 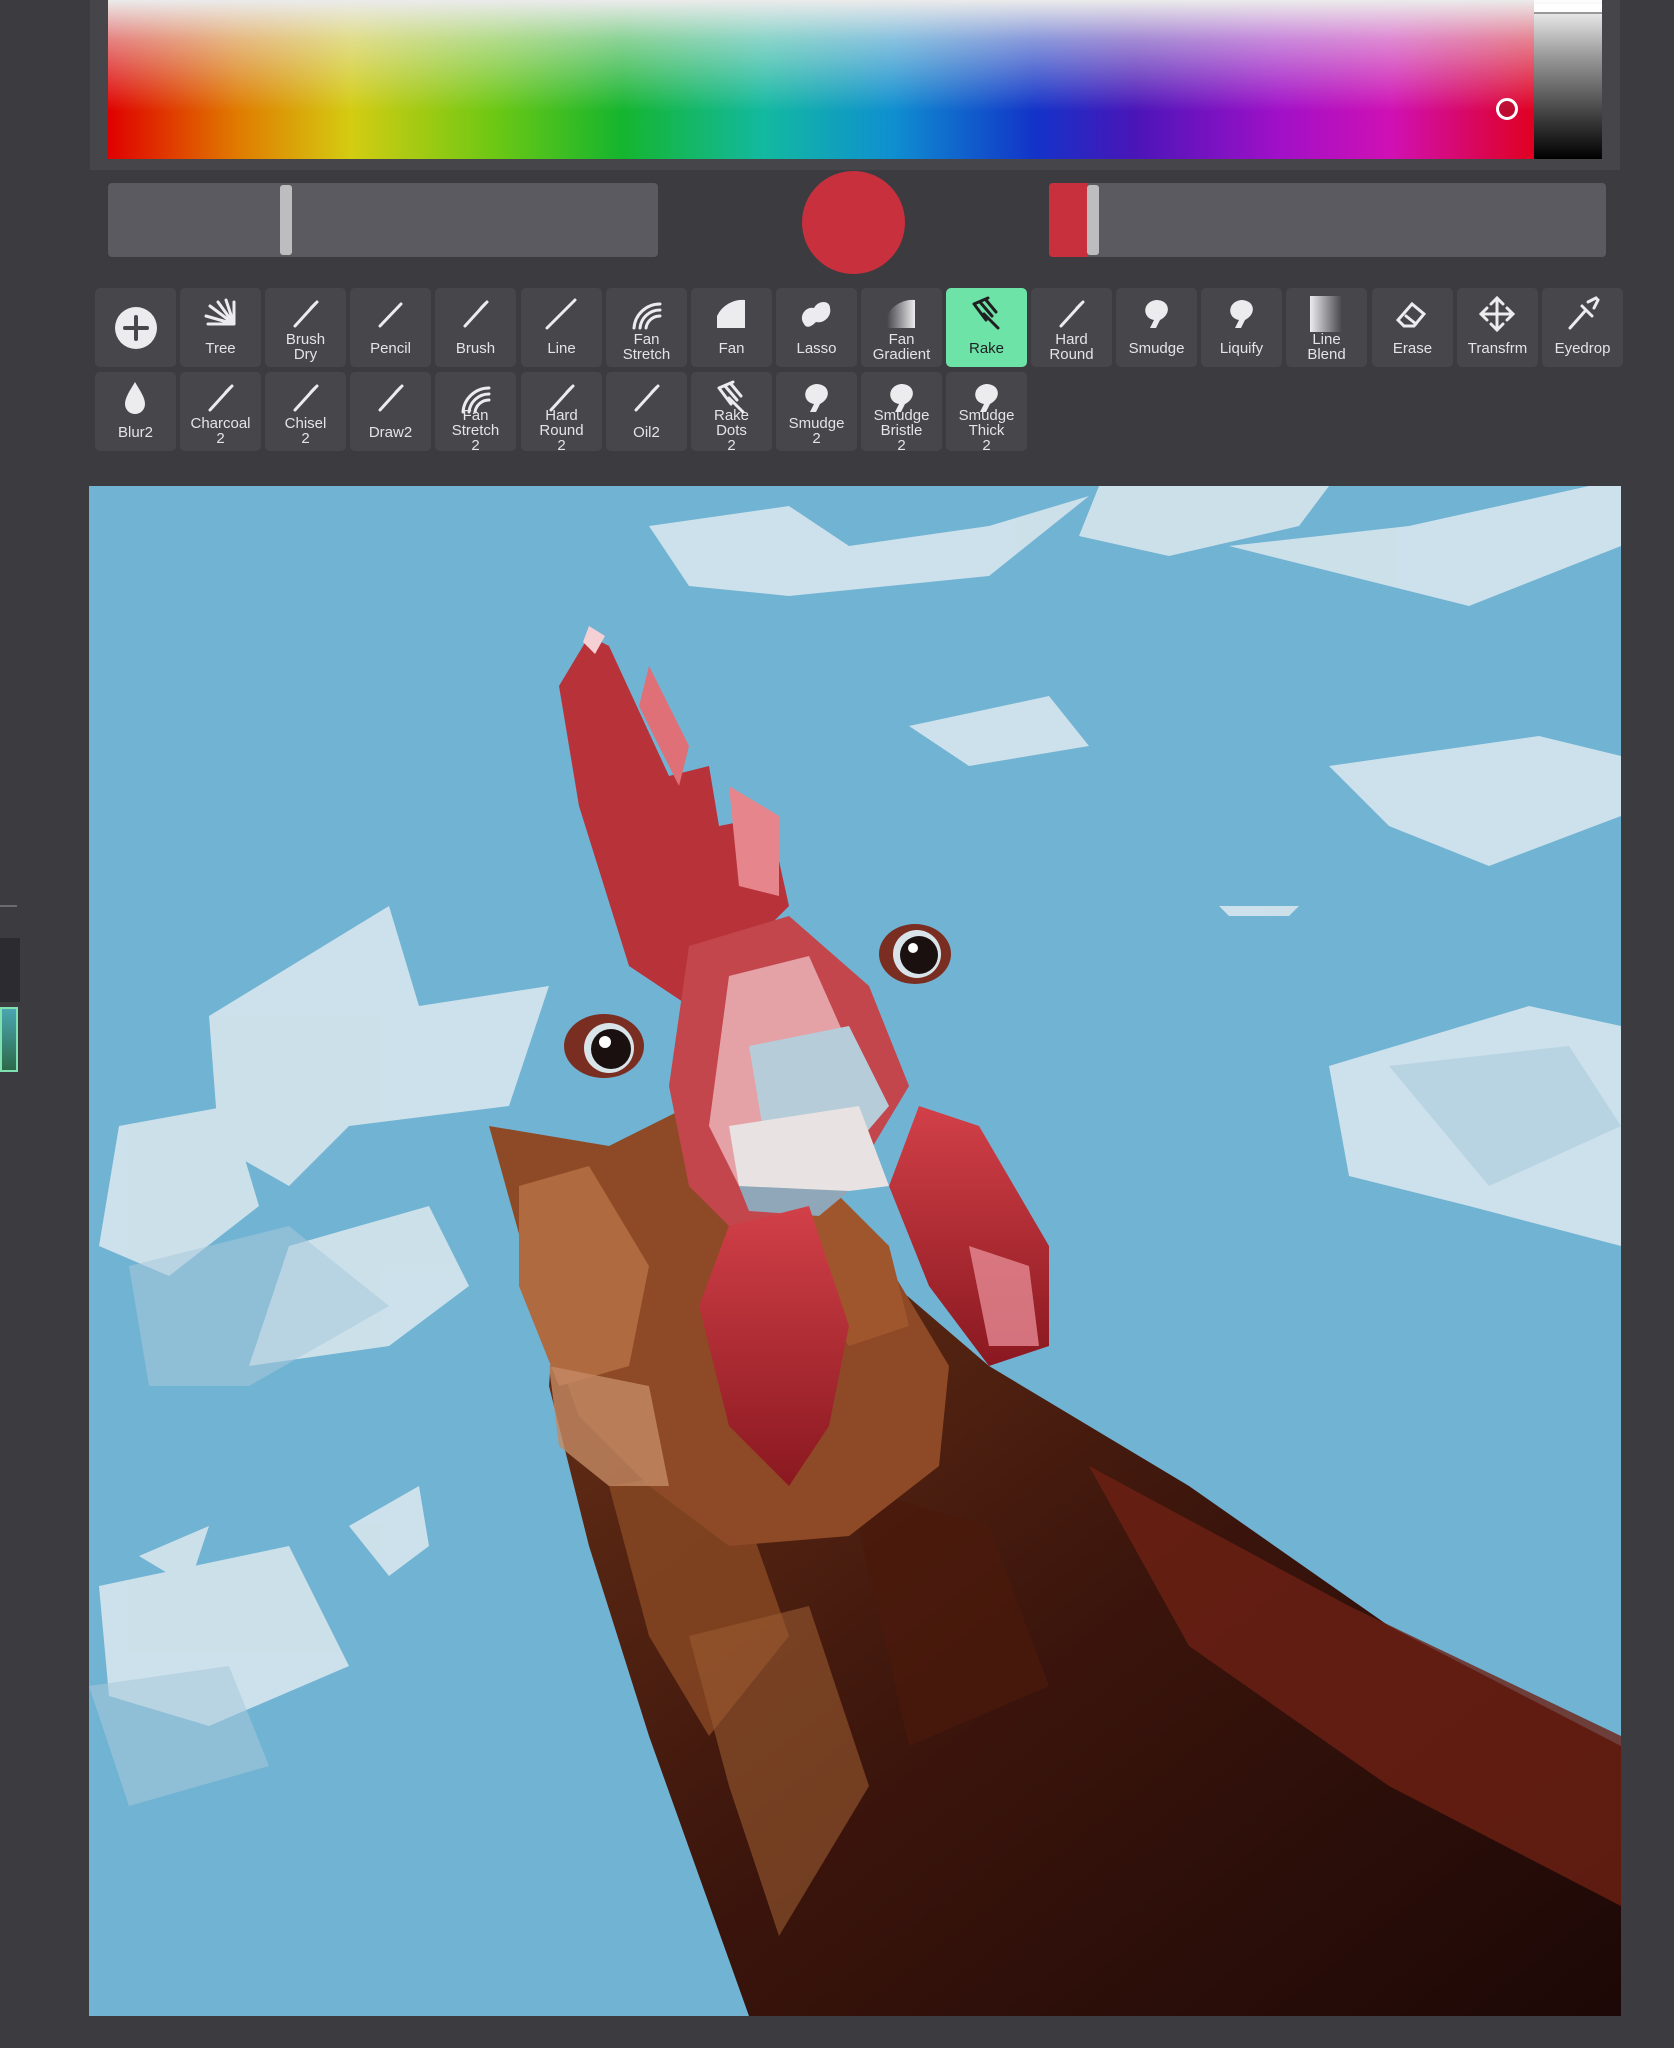 What do you see at coordinates (1507, 109) in the screenshot?
I see `color-picker-marker` at bounding box center [1507, 109].